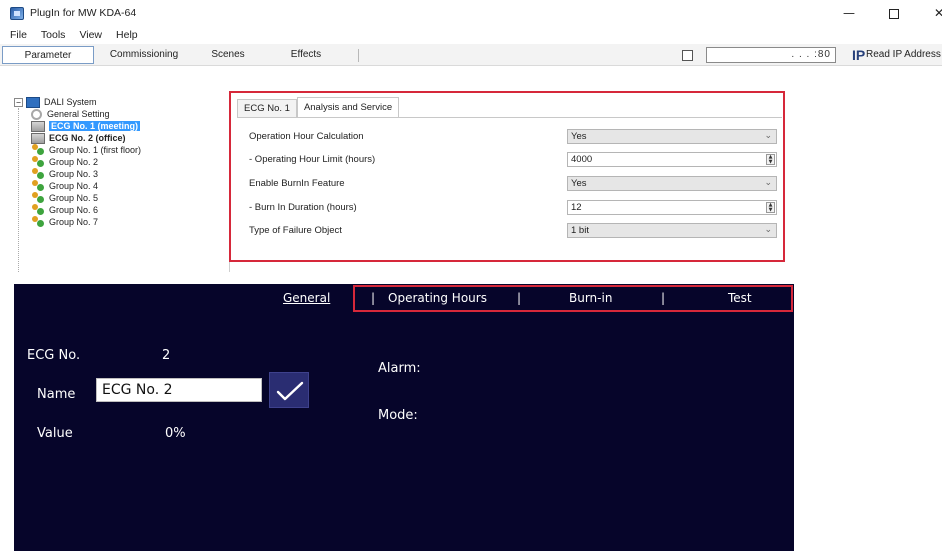 Image resolution: width=942 pixels, height=551 pixels. I want to click on read-ip-address-button: Read IP Address, so click(903, 55).